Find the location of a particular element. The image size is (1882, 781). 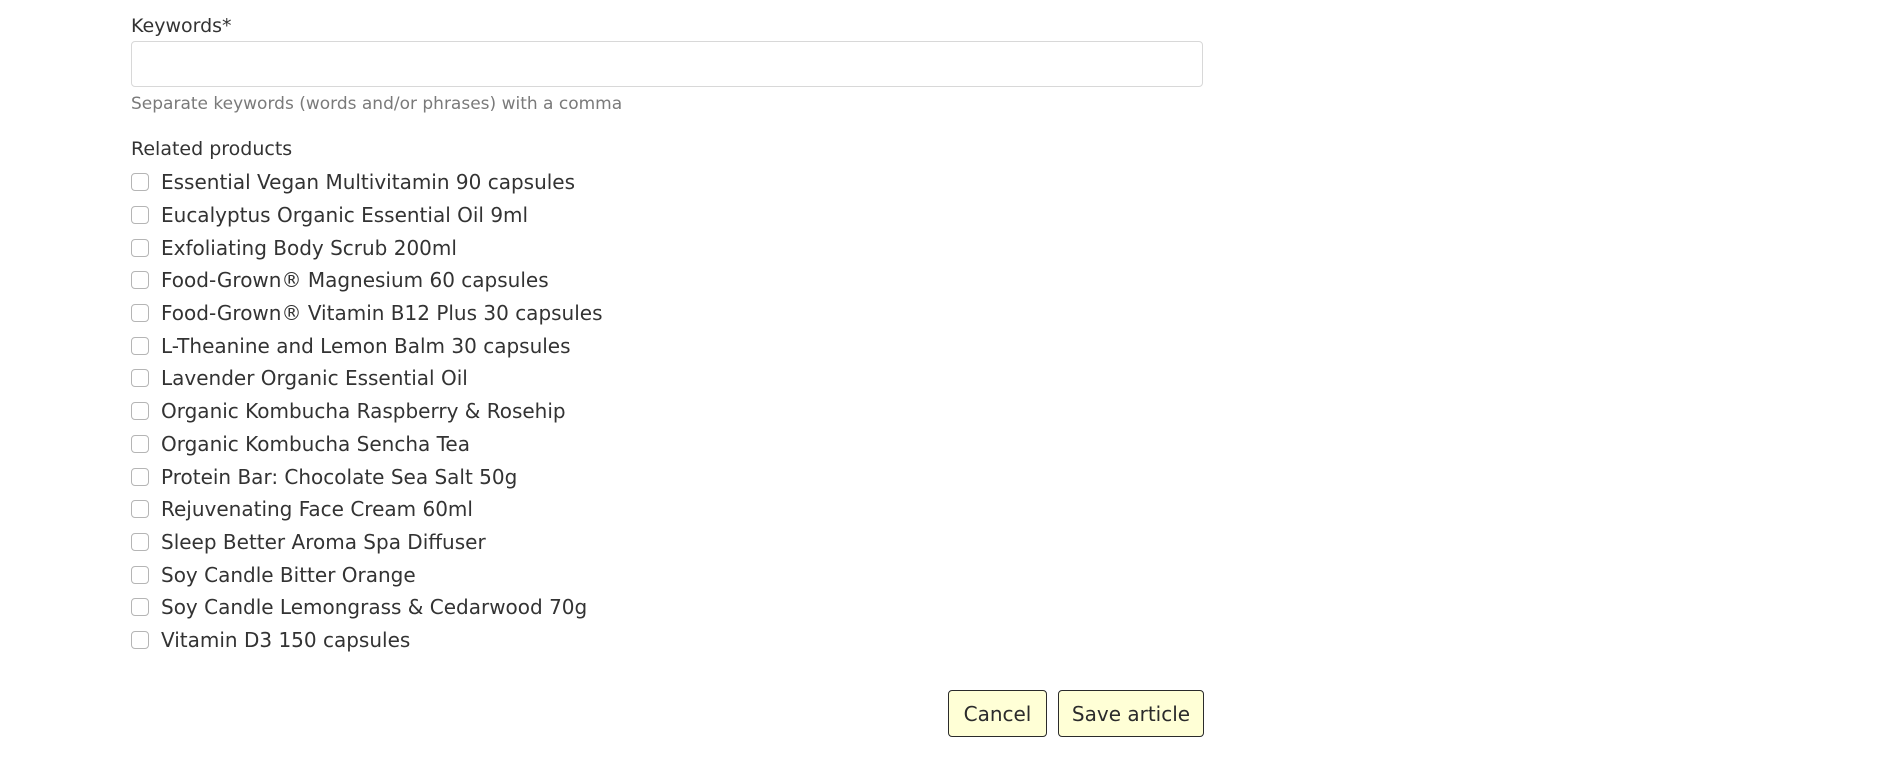

related-product-item: Essential Vegan Multivitamin 90 capsules is located at coordinates (367, 182).